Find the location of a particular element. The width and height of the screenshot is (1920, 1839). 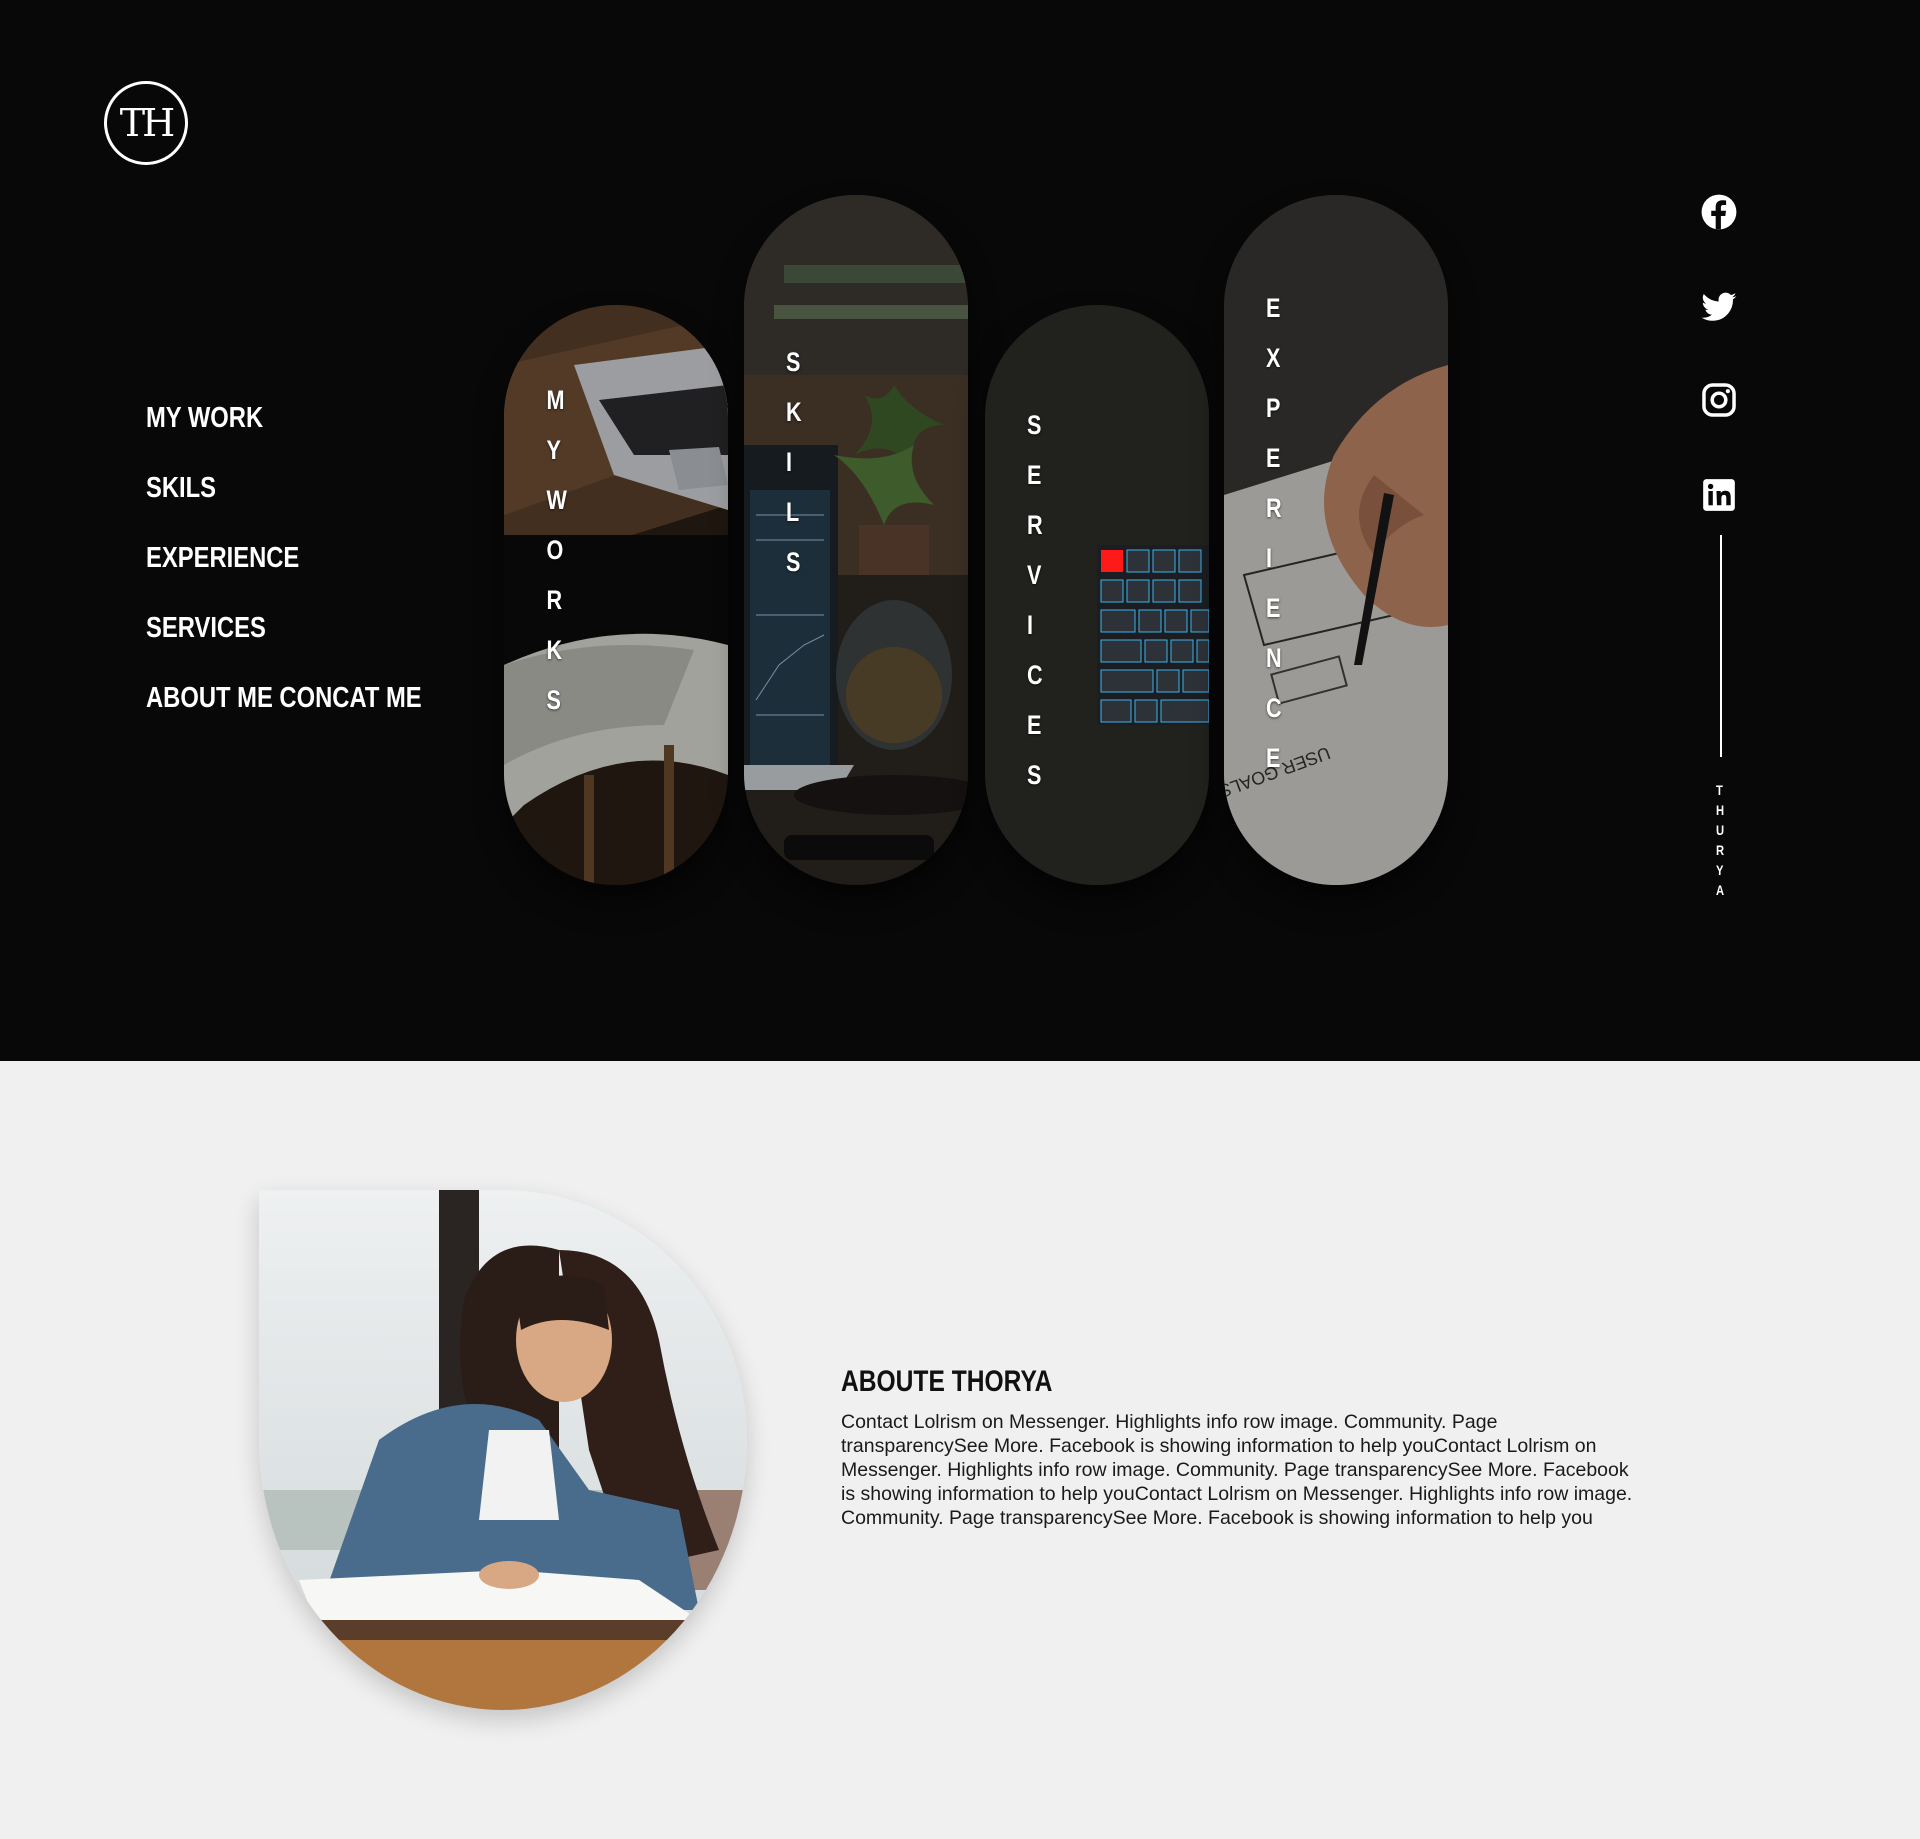

nav-item-experience: EXPERIENCE is located at coordinates (284, 567).